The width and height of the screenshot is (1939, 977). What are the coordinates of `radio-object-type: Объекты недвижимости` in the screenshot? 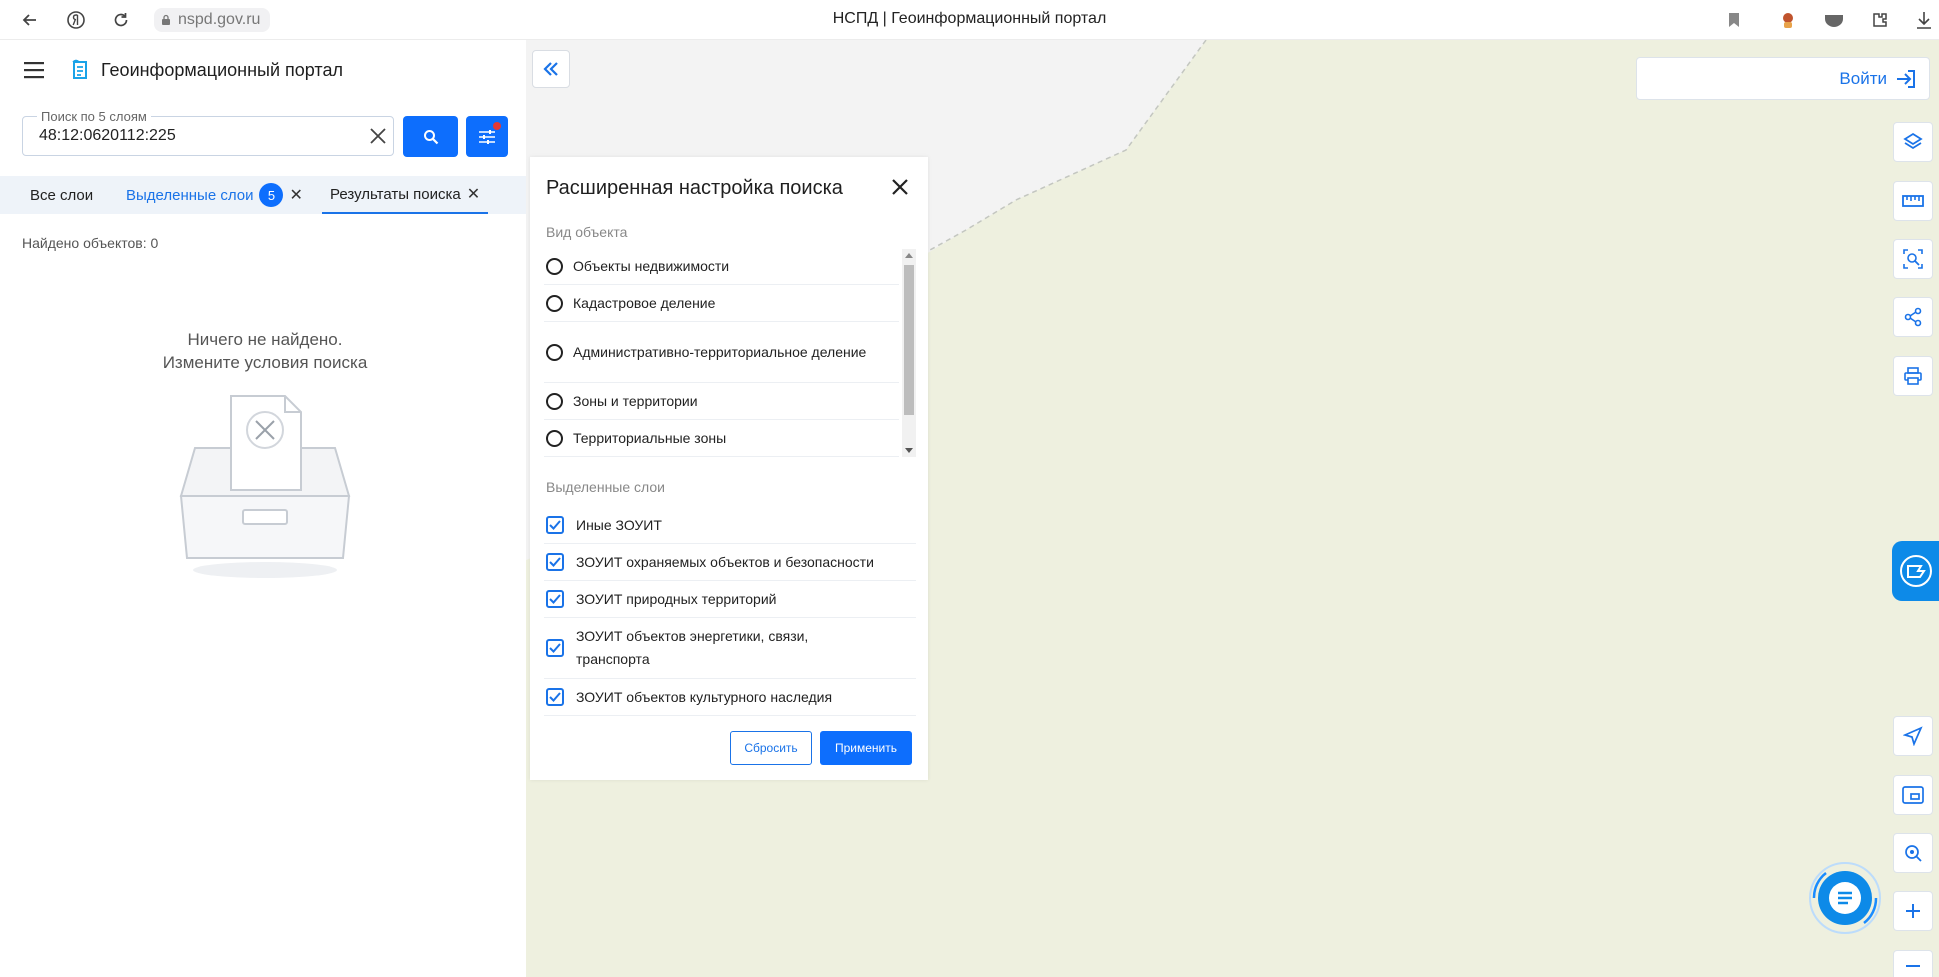 It's located at (721, 267).